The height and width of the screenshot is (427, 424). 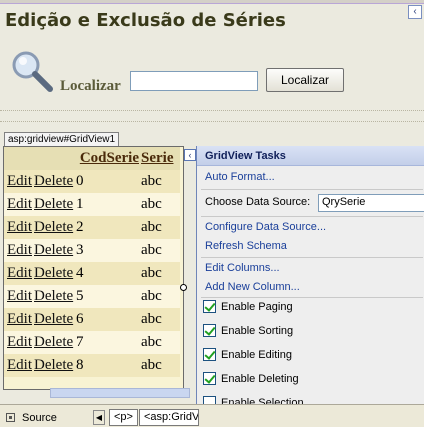 What do you see at coordinates (169, 417) in the screenshot?
I see `tag-gridview-breadcrumb: <asp:GridView#GridView1>` at bounding box center [169, 417].